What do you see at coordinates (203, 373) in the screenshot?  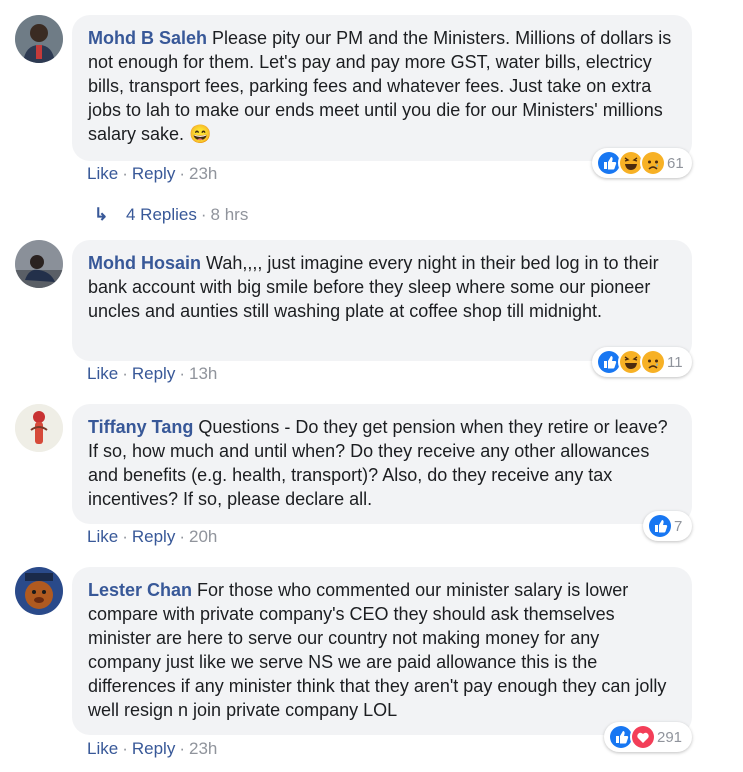 I see `comment-timestamp: 13h` at bounding box center [203, 373].